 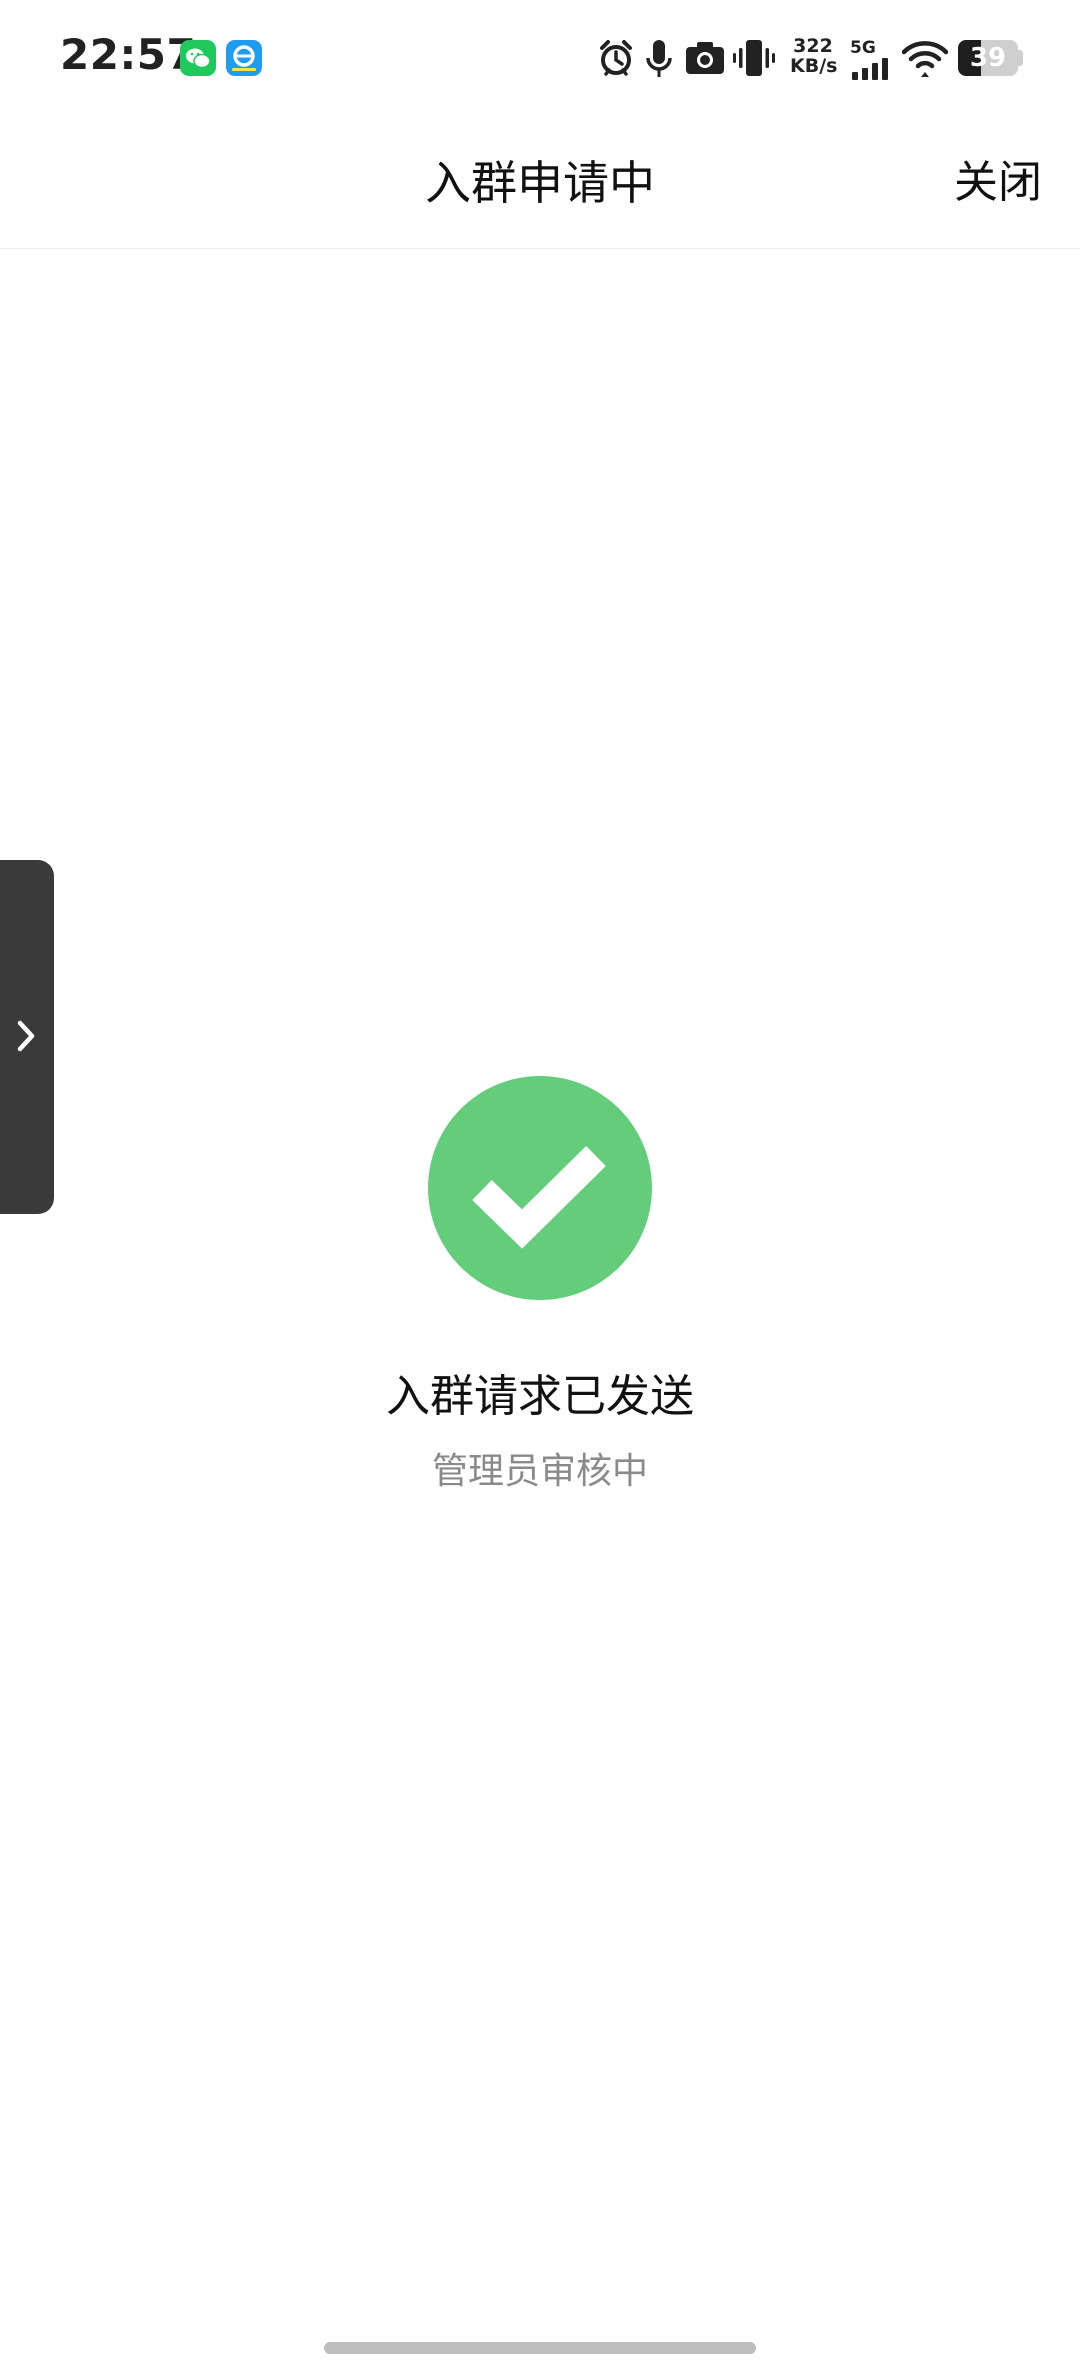 I want to click on chevron-right-icon, so click(x=26, y=1036).